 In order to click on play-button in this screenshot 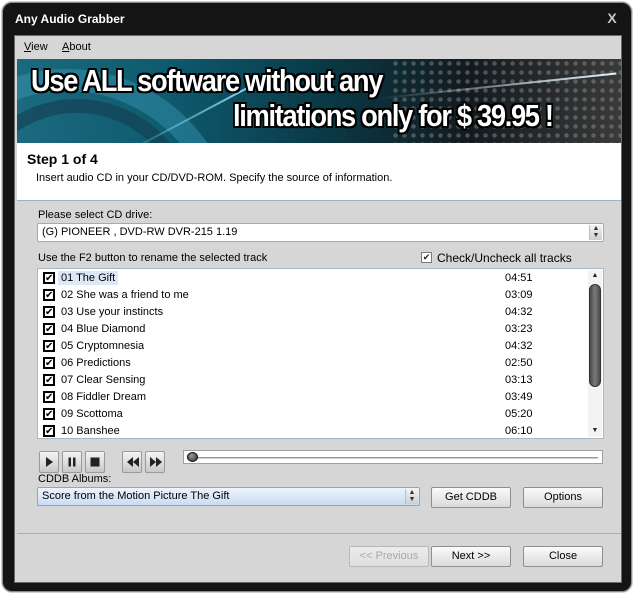, I will do `click(49, 462)`.